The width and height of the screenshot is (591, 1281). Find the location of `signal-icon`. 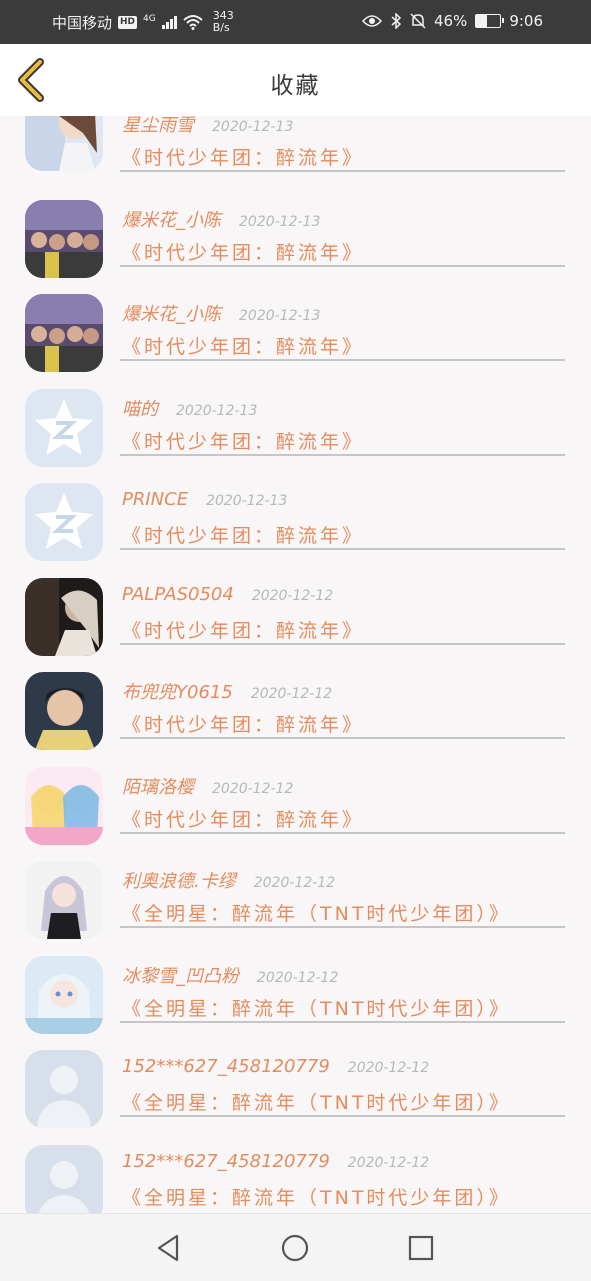

signal-icon is located at coordinates (169, 22).